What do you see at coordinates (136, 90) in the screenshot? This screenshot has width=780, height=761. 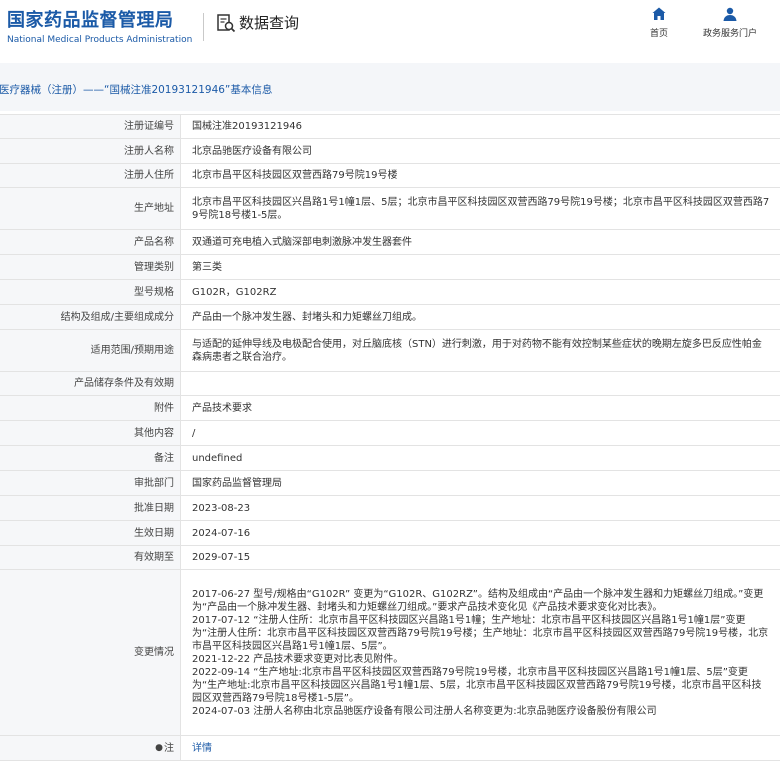 I see `breadcrumb-text: 医疗器械（注册）——“国械注准20193121946”基本信息` at bounding box center [136, 90].